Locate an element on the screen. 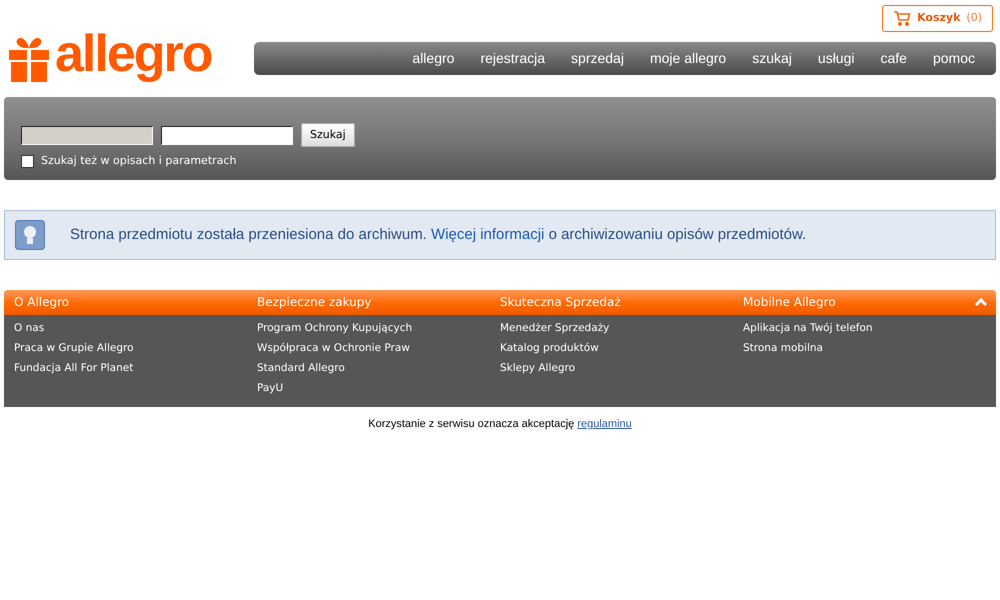 This screenshot has width=1000, height=600. collapse-icon is located at coordinates (981, 302).